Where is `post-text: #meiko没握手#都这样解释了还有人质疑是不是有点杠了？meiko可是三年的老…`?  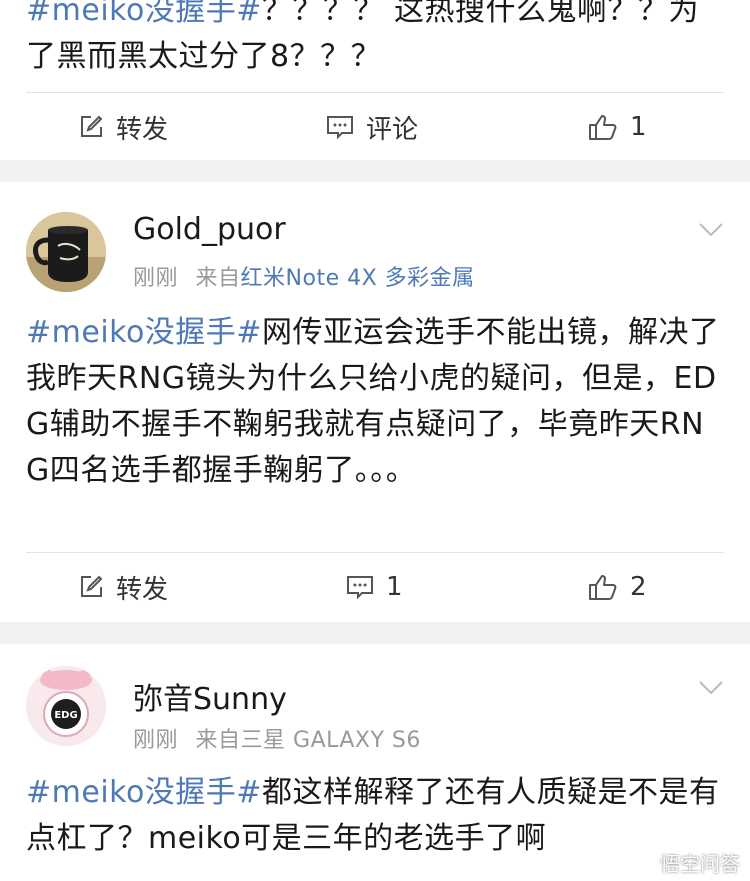
post-text: #meiko没握手#都这样解释了还有人质疑是不是有点杠了？meiko可是三年的老… is located at coordinates (373, 816).